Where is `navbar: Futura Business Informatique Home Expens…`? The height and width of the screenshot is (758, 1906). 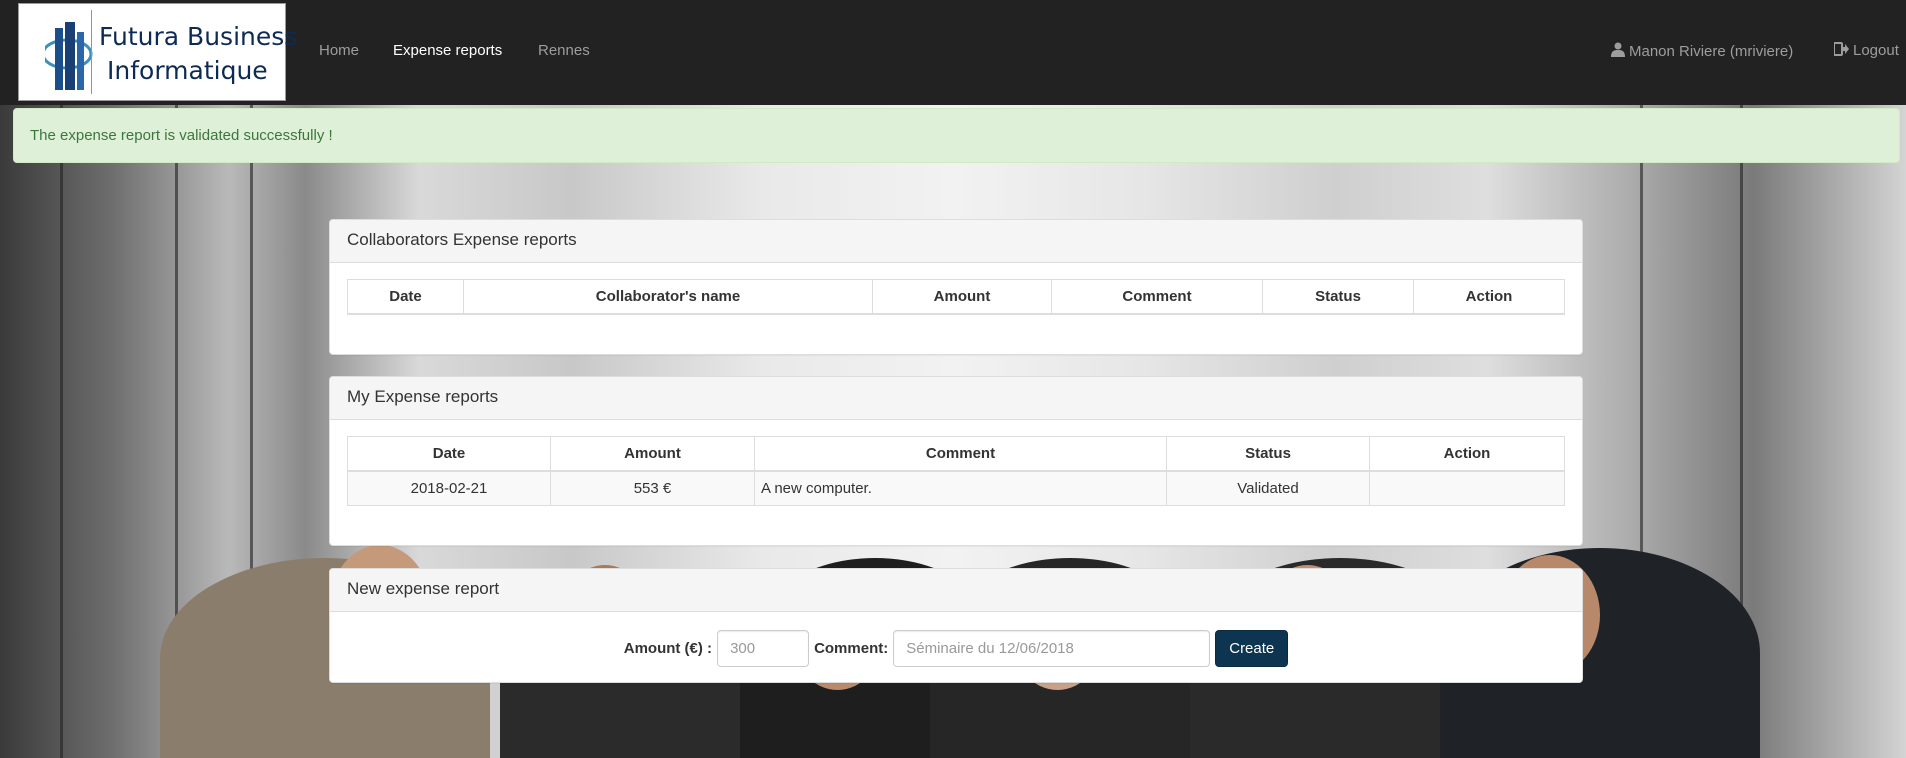
navbar: Futura Business Informatique Home Expens… is located at coordinates (953, 52).